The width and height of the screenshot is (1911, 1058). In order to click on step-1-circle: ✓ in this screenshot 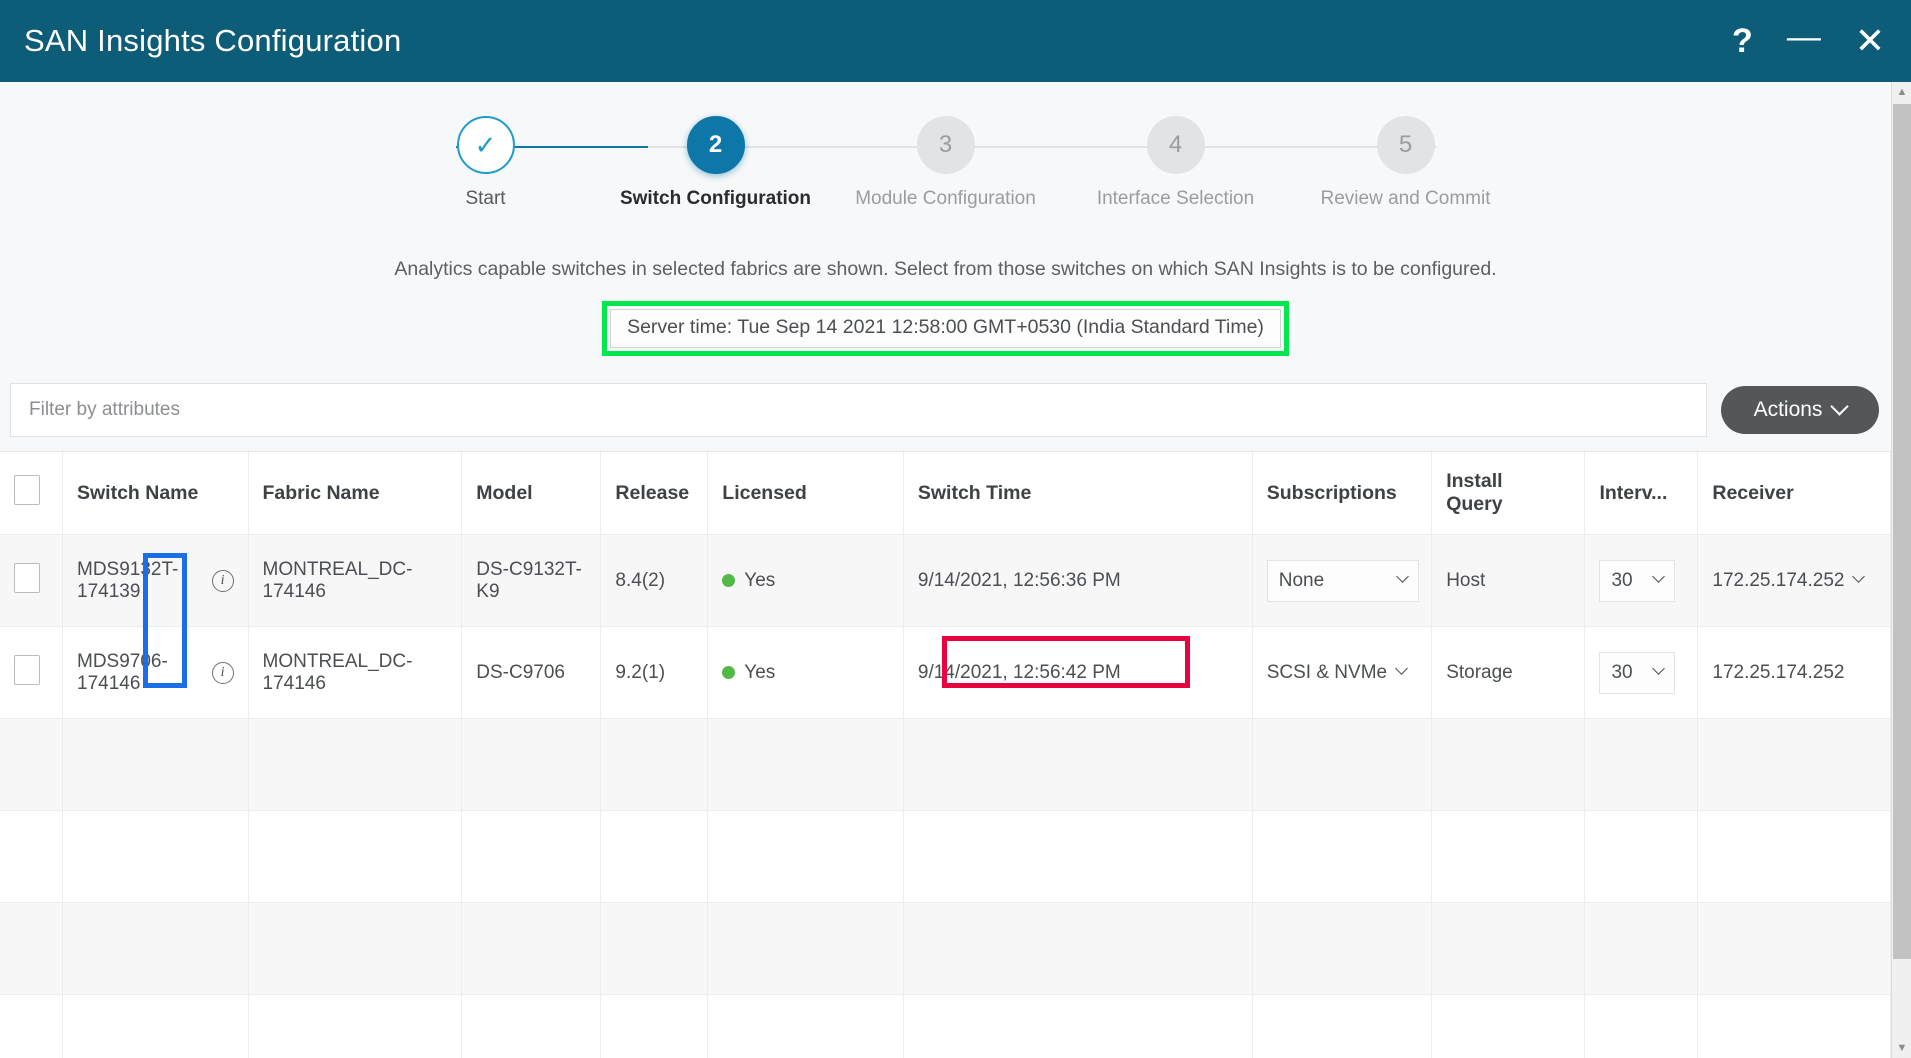, I will do `click(485, 145)`.